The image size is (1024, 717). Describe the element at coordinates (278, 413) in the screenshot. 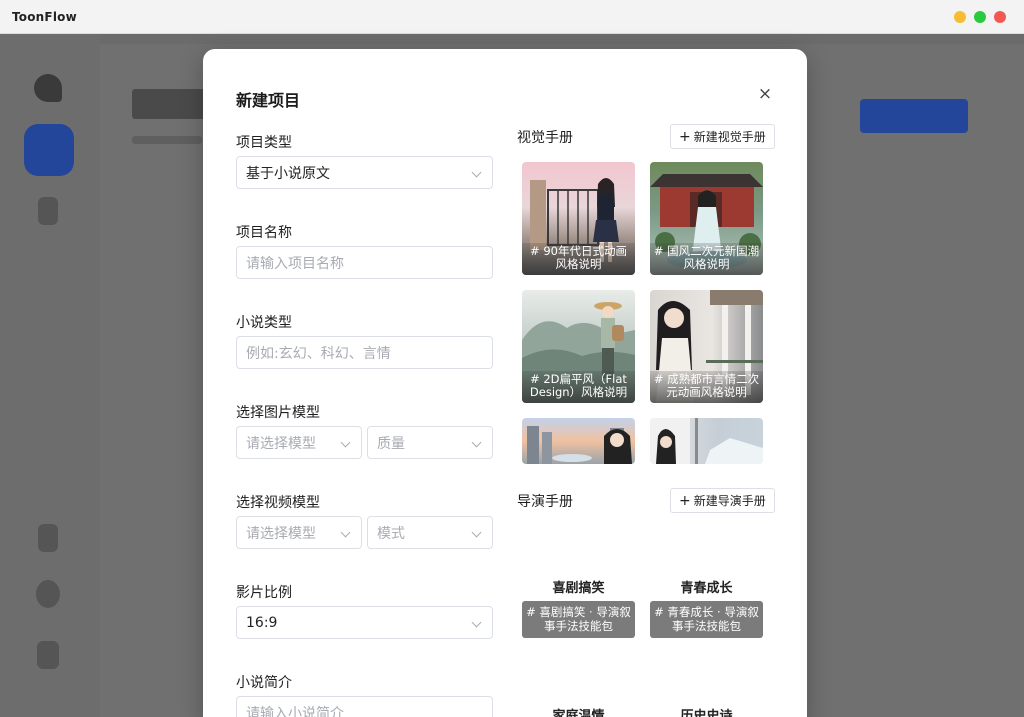

I see `image-model-label: 选择图片模型` at that location.